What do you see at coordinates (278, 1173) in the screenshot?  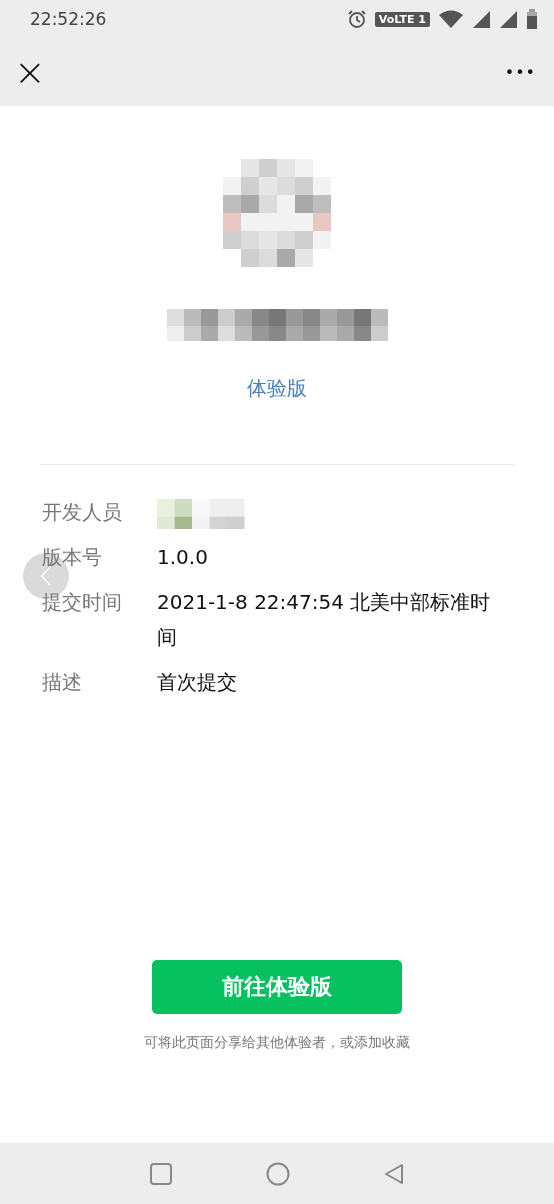 I see `home-button` at bounding box center [278, 1173].